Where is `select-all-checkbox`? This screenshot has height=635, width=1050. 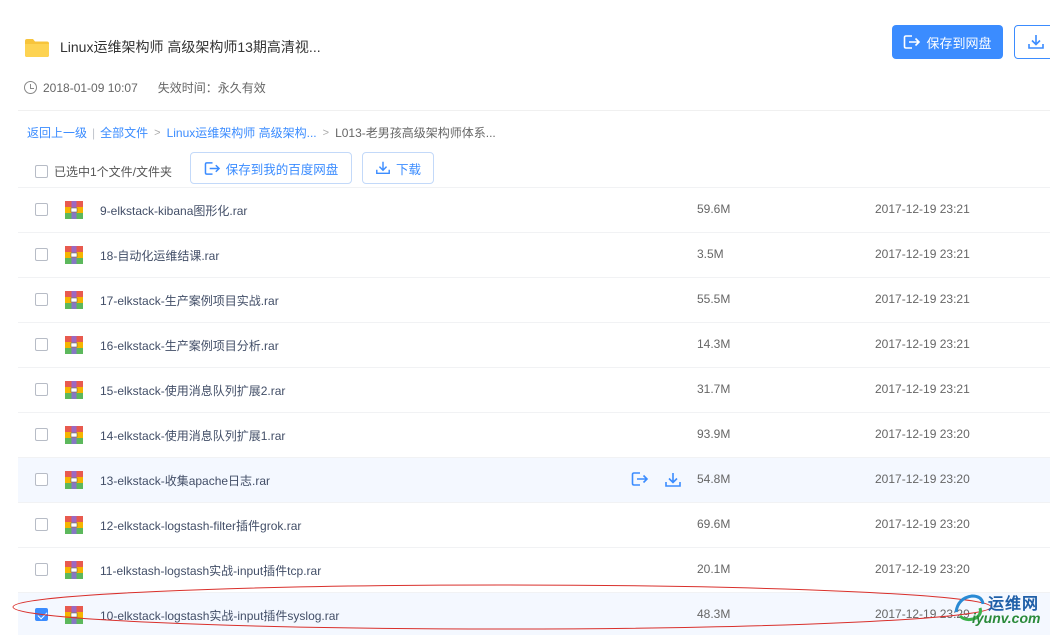 select-all-checkbox is located at coordinates (41, 171).